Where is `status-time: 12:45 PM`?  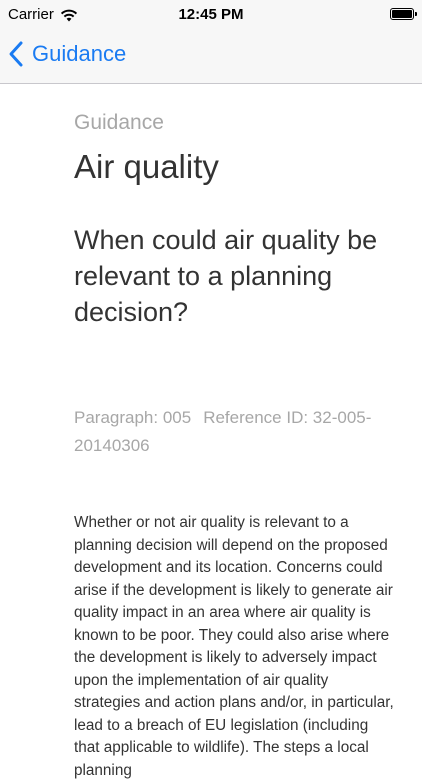 status-time: 12:45 PM is located at coordinates (211, 14).